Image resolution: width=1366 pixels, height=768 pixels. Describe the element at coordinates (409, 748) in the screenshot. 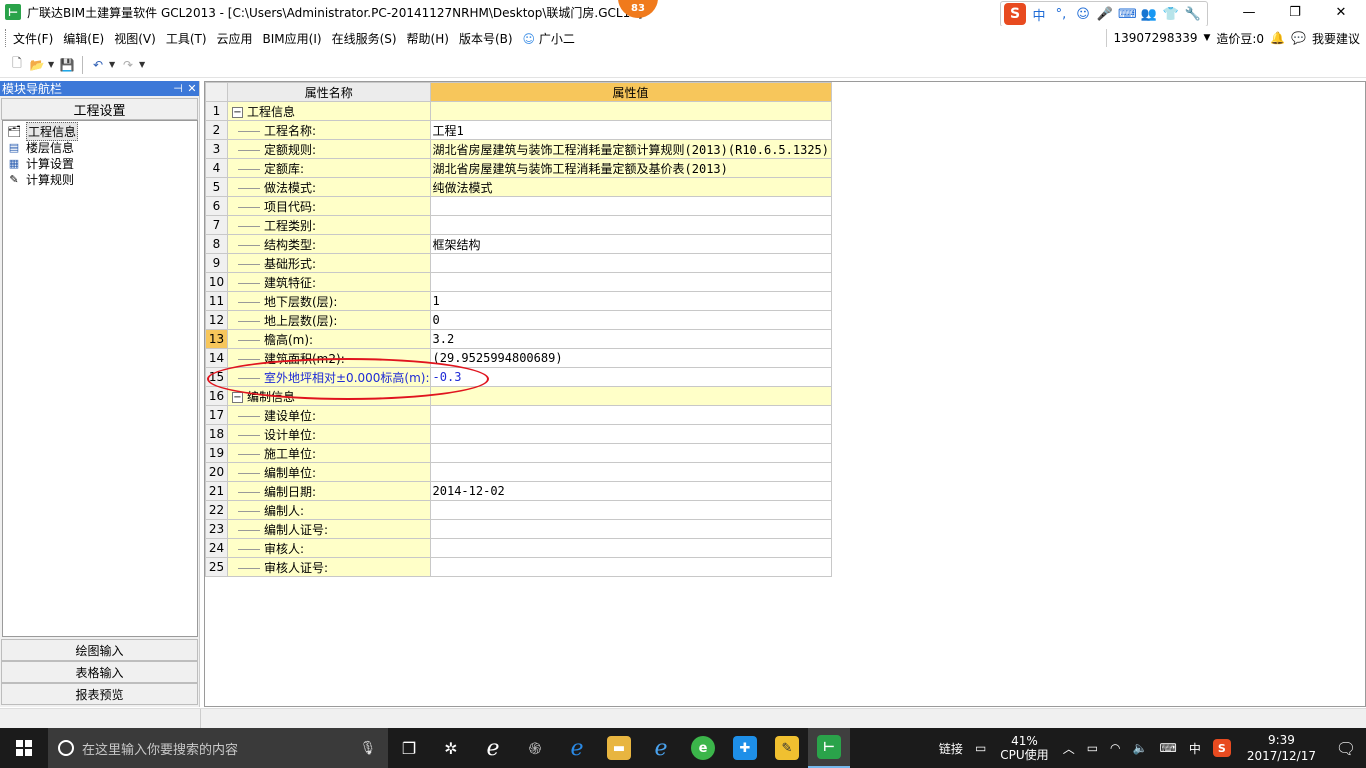

I see `task-view-icon: ❐` at that location.